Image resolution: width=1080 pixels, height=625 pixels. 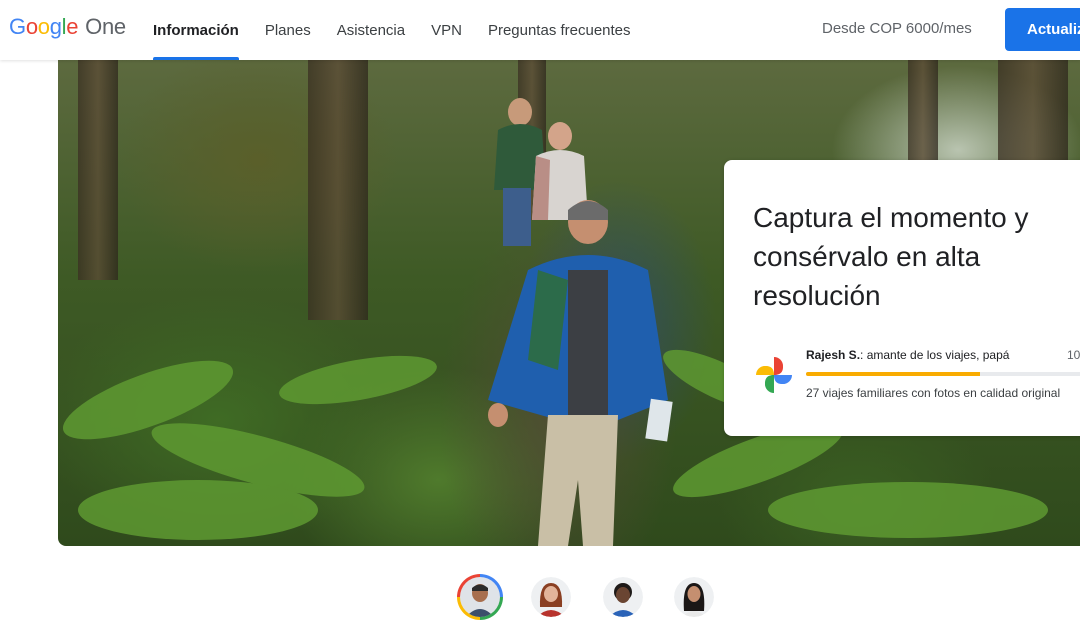 I want to click on google-photos-icon, so click(x=774, y=375).